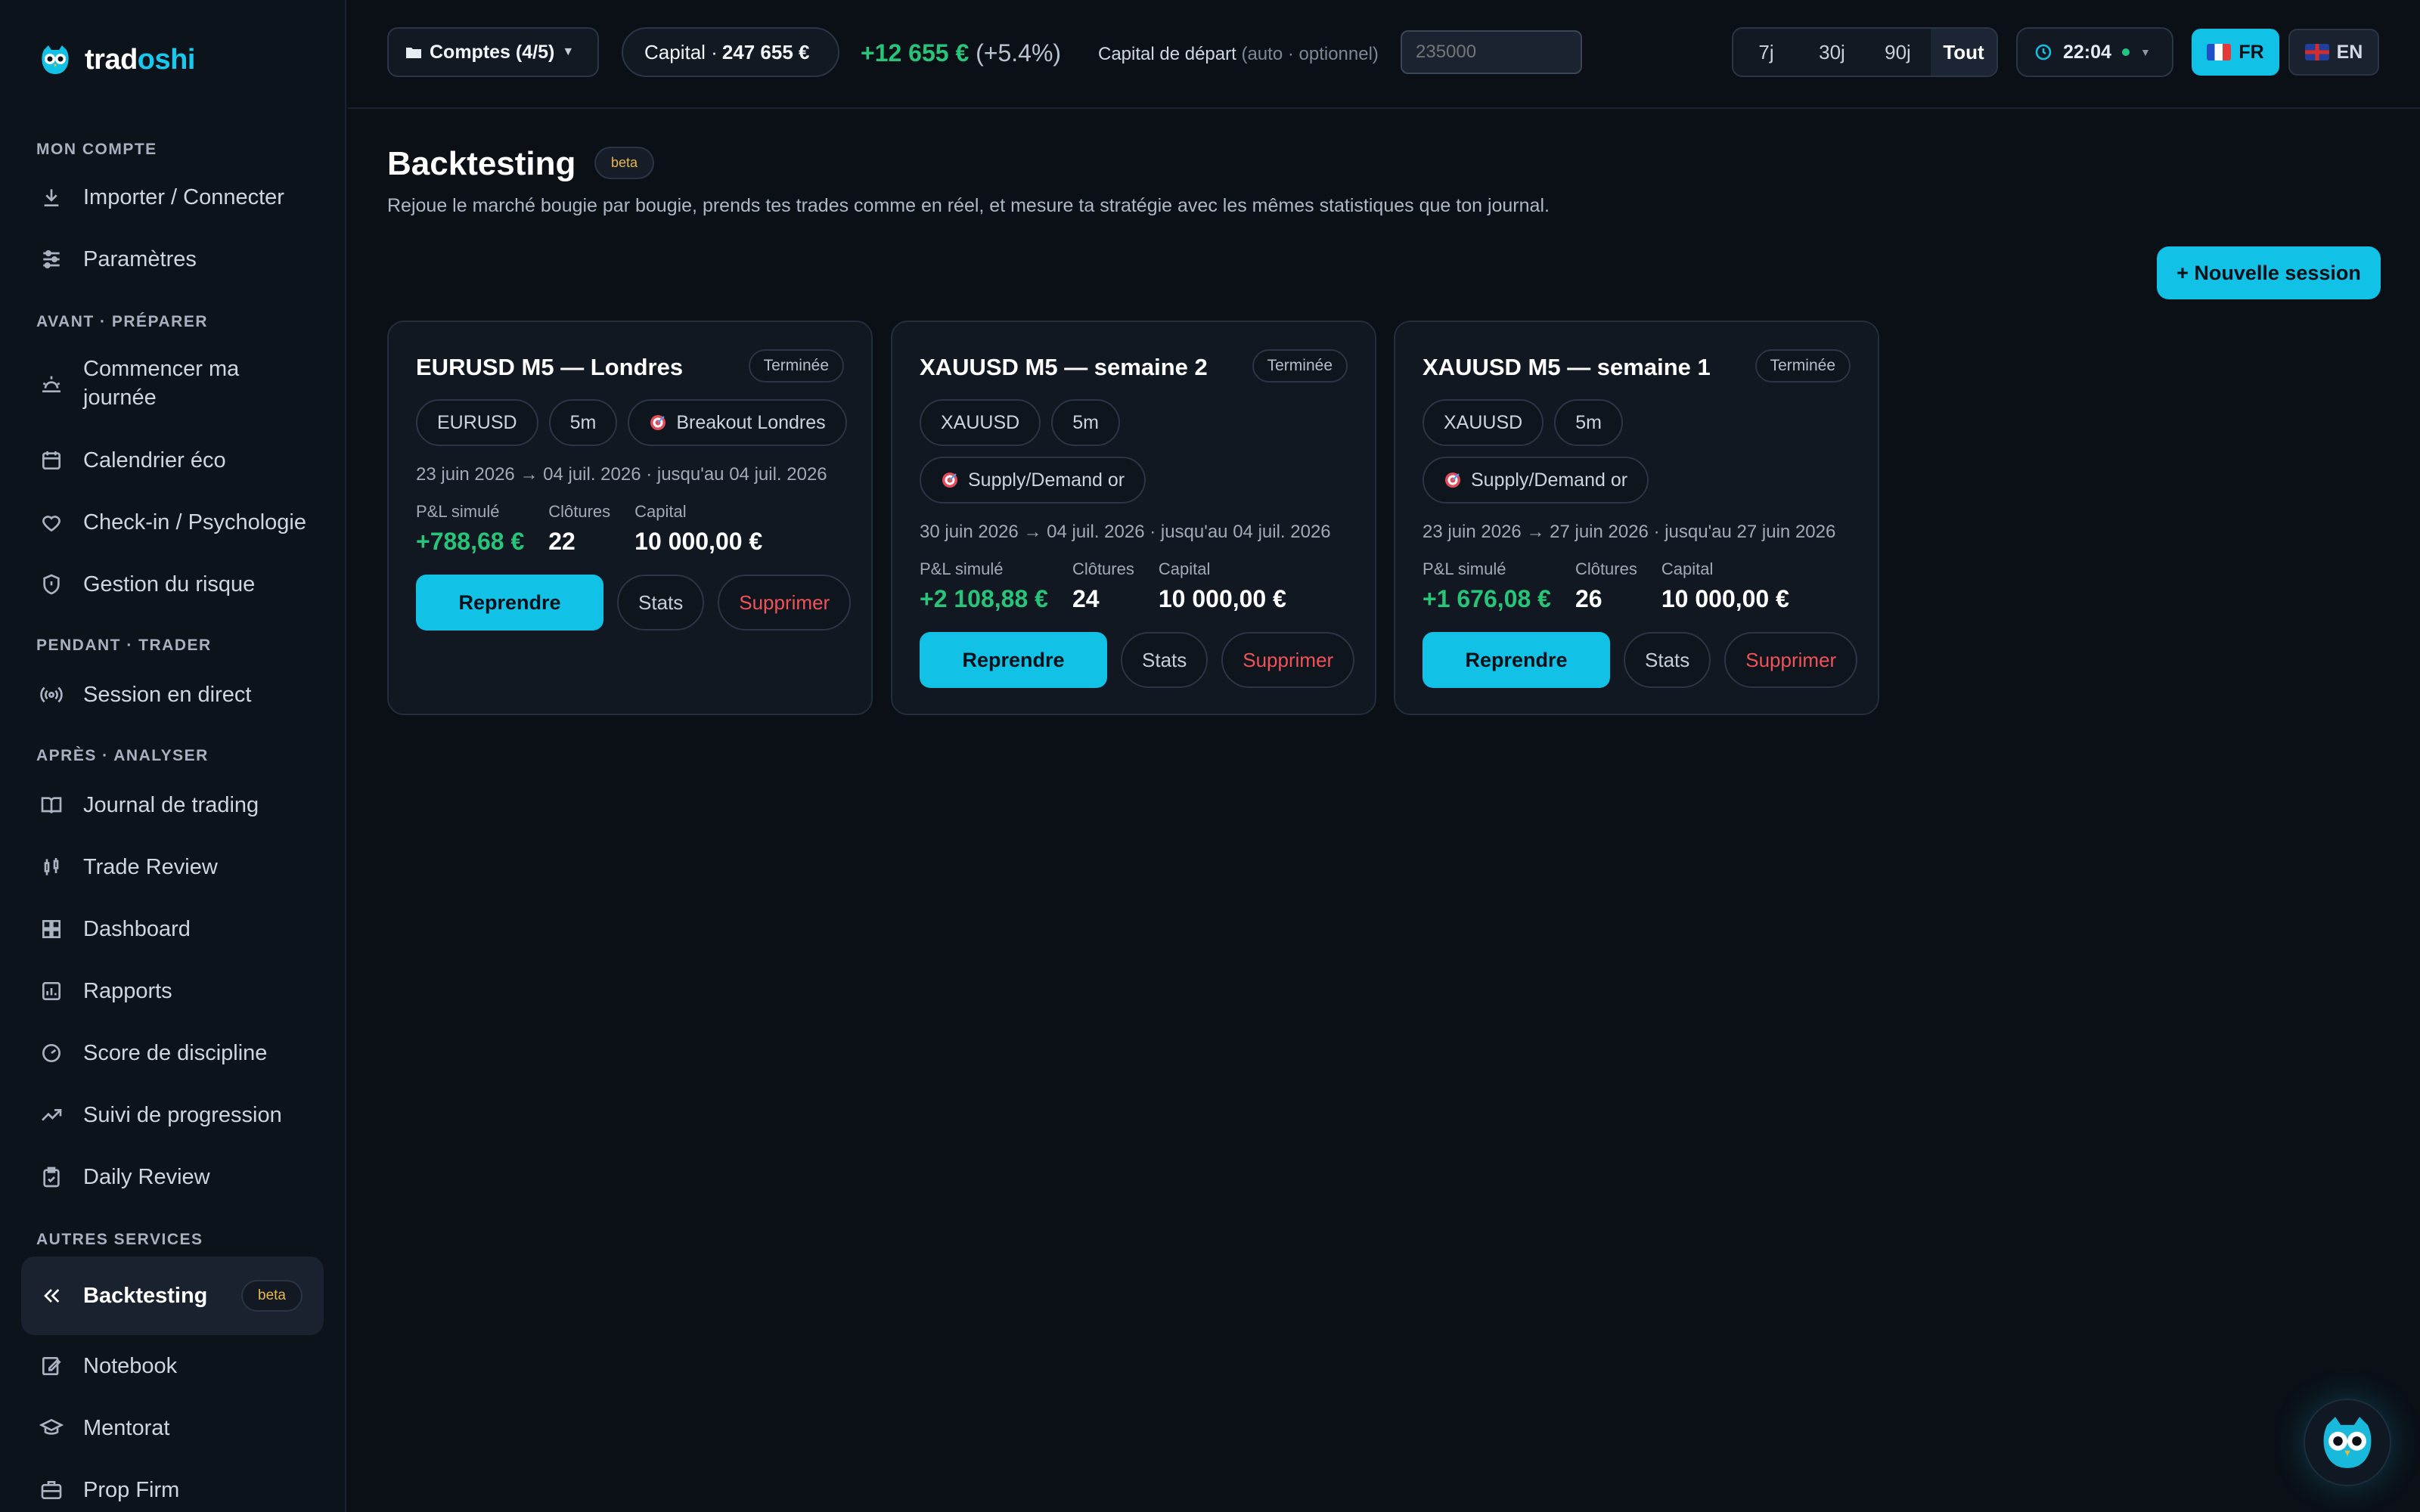 This screenshot has width=2420, height=1512. I want to click on session-actions: Reprendre Stats Supprimer, so click(634, 603).